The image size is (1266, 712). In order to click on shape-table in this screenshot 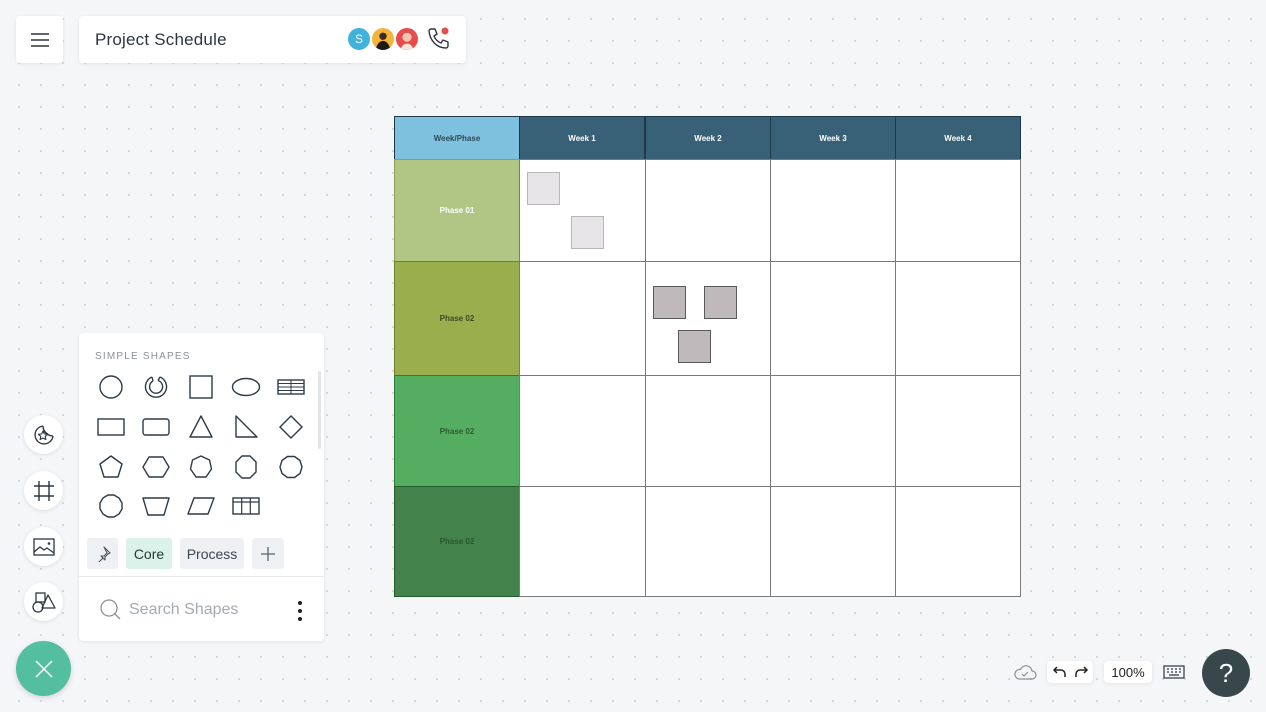, I will do `click(291, 387)`.